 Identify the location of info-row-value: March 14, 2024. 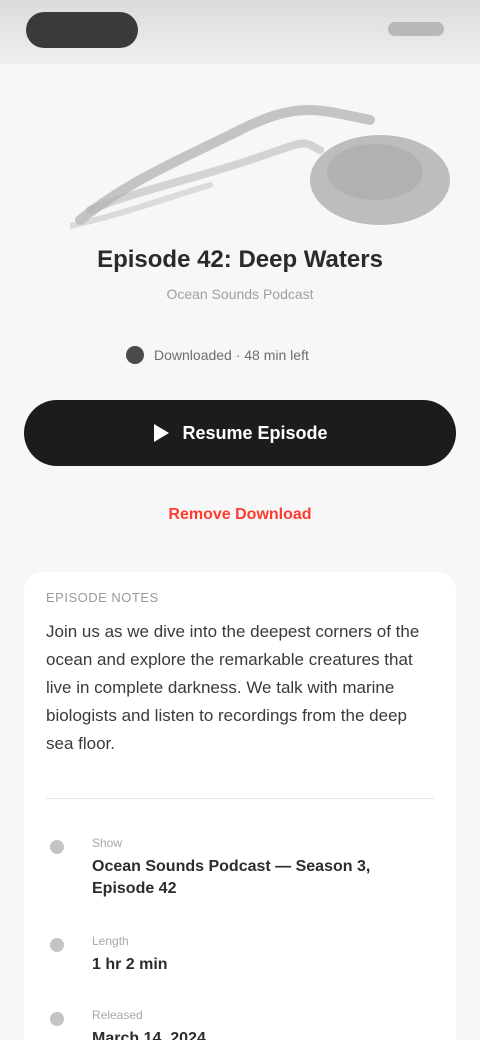
(149, 1035).